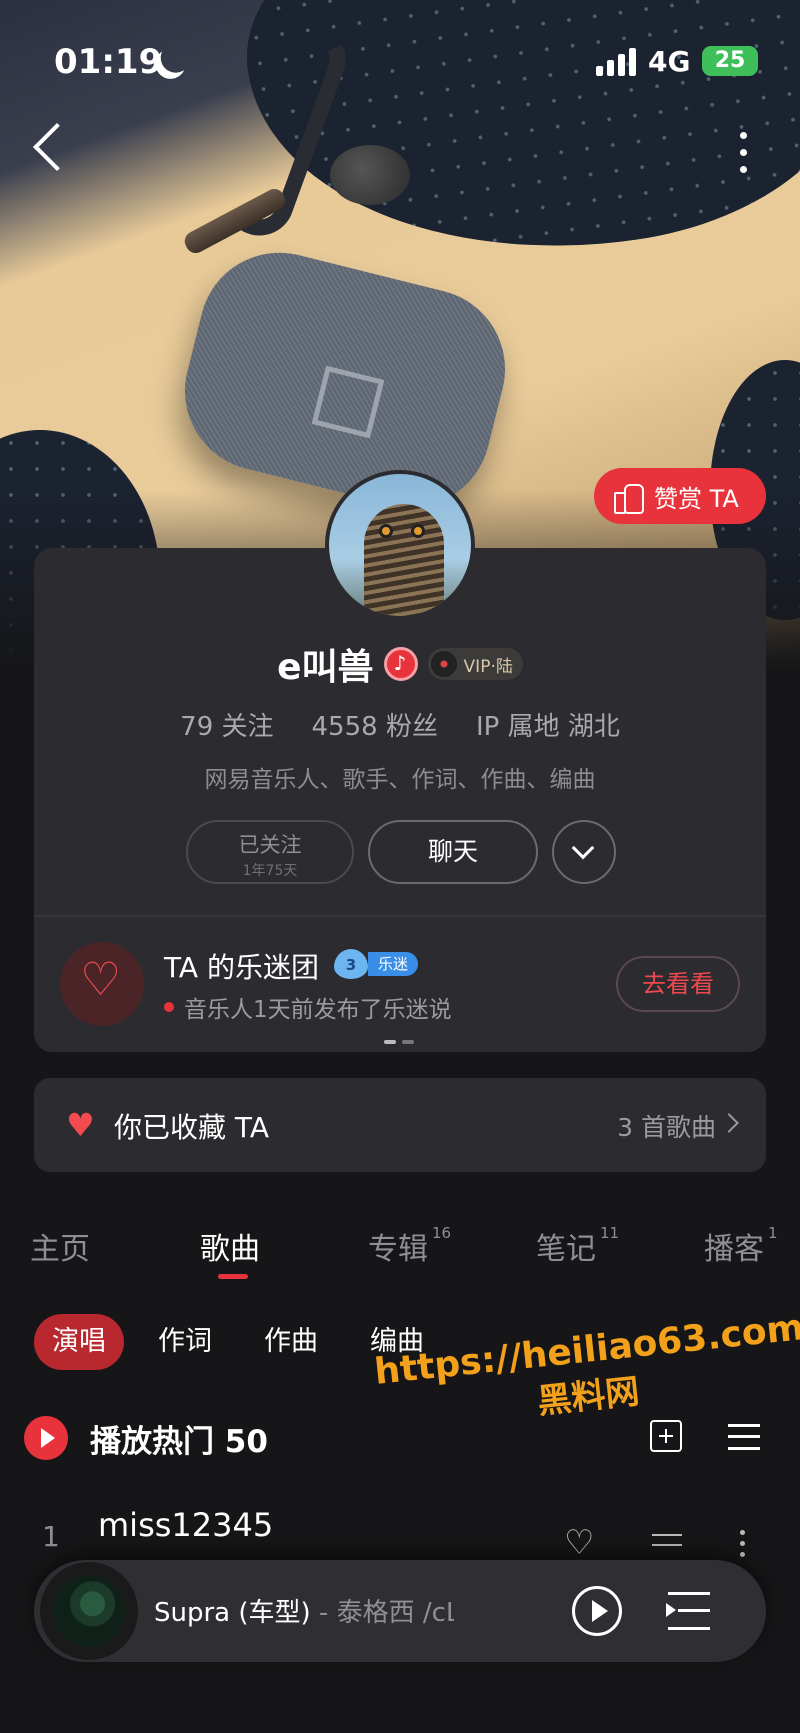 The width and height of the screenshot is (800, 1733). What do you see at coordinates (617, 62) in the screenshot?
I see `signal-icon` at bounding box center [617, 62].